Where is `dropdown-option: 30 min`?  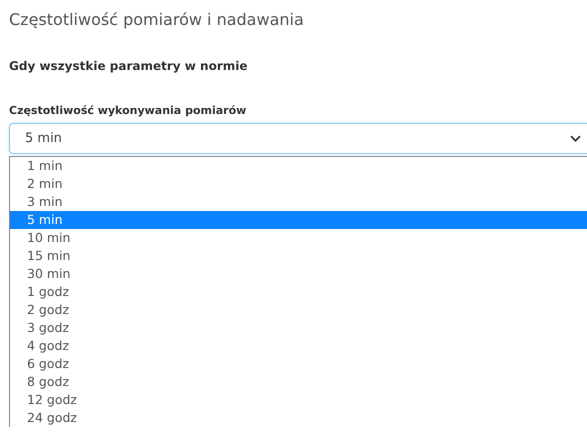
dropdown-option: 30 min is located at coordinates (298, 274).